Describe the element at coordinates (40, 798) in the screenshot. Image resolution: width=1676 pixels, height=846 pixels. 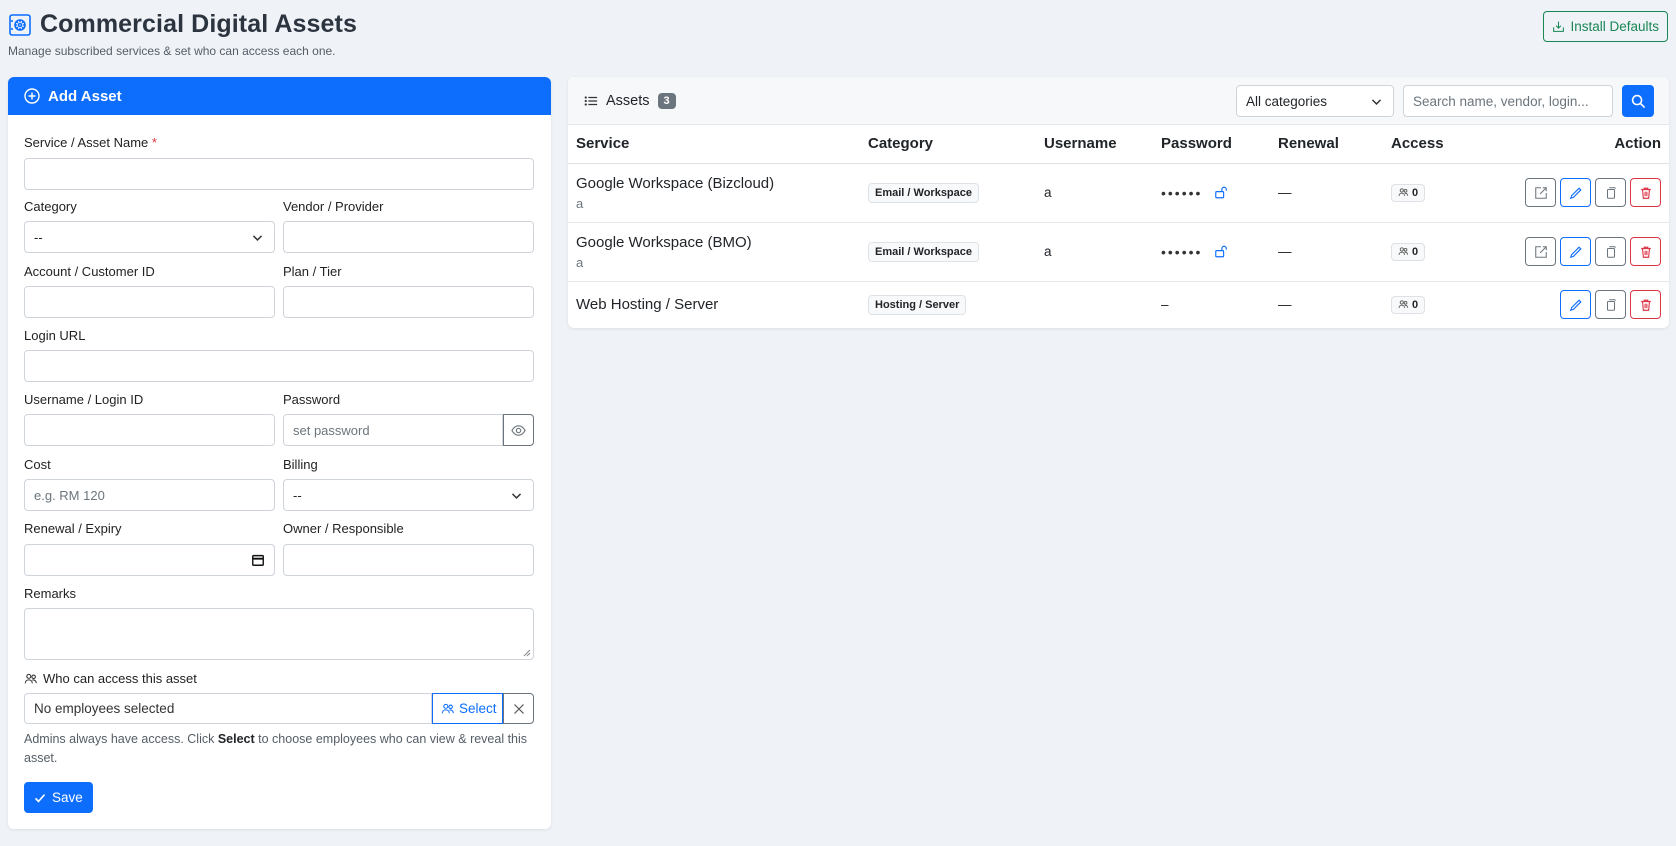
I see `check-icon` at that location.